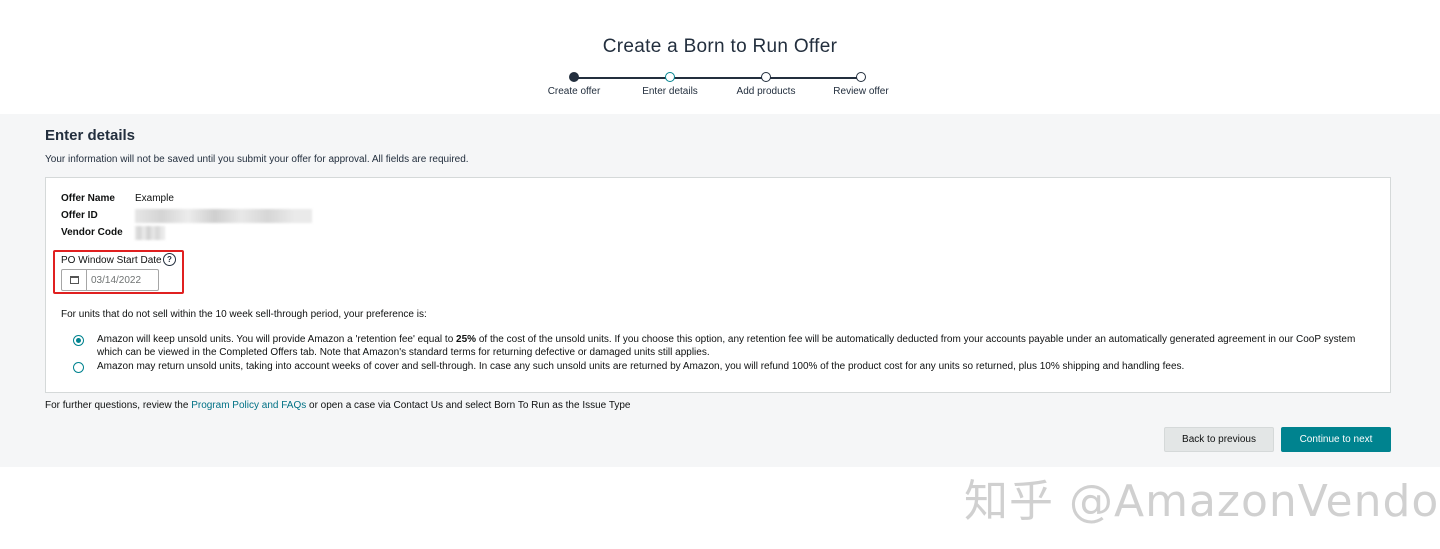 The width and height of the screenshot is (1440, 549). What do you see at coordinates (78, 340) in the screenshot?
I see `radio-keep-unsold` at bounding box center [78, 340].